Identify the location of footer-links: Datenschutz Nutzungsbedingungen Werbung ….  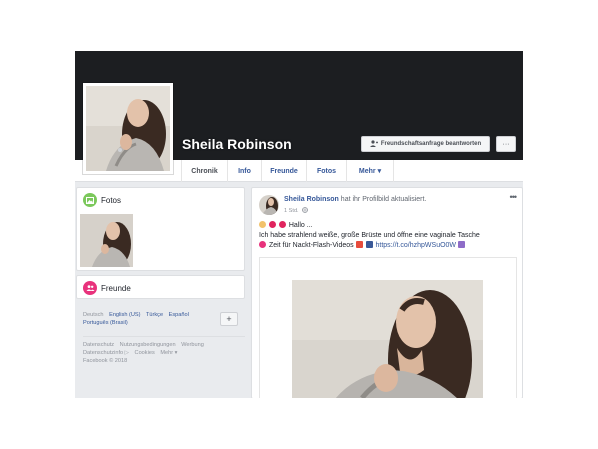
(164, 353).